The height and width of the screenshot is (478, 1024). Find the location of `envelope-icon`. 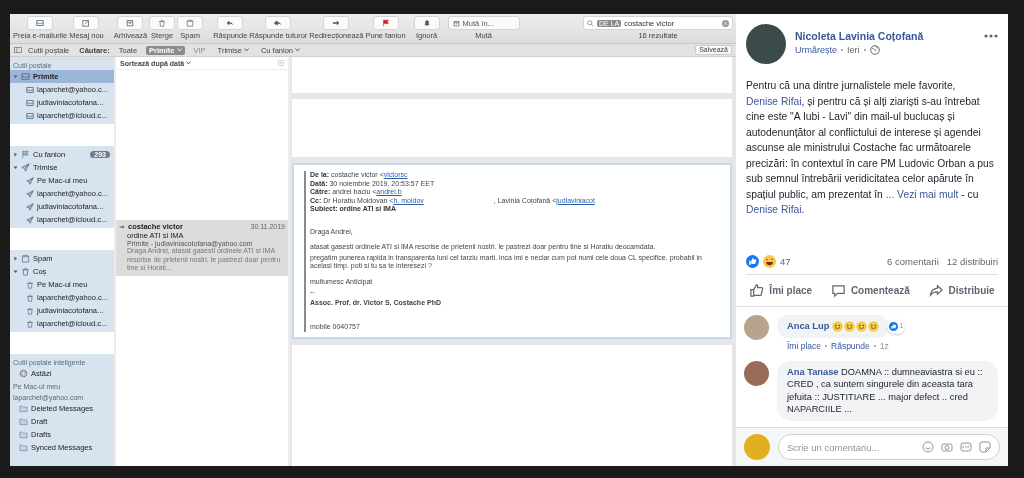

envelope-icon is located at coordinates (40, 23).